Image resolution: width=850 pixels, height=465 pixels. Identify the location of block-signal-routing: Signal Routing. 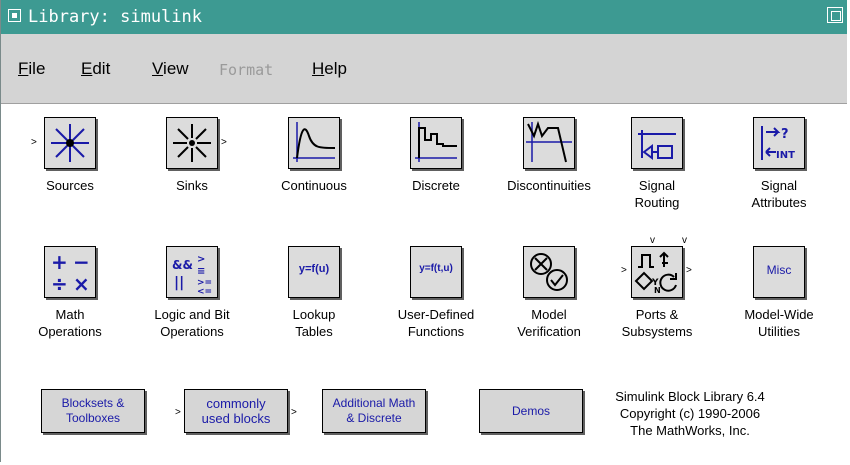
(657, 172).